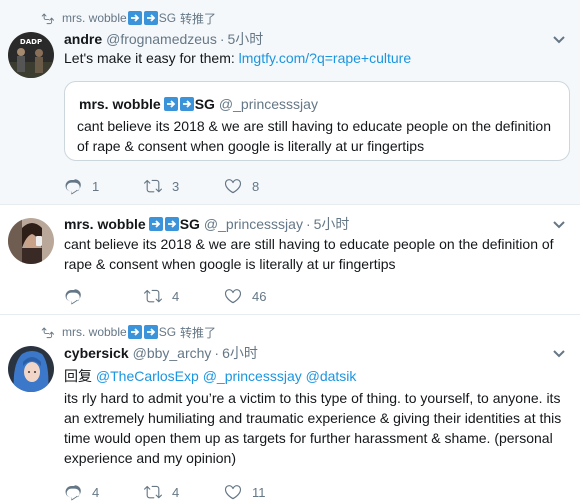  I want to click on like-count: 11, so click(259, 492).